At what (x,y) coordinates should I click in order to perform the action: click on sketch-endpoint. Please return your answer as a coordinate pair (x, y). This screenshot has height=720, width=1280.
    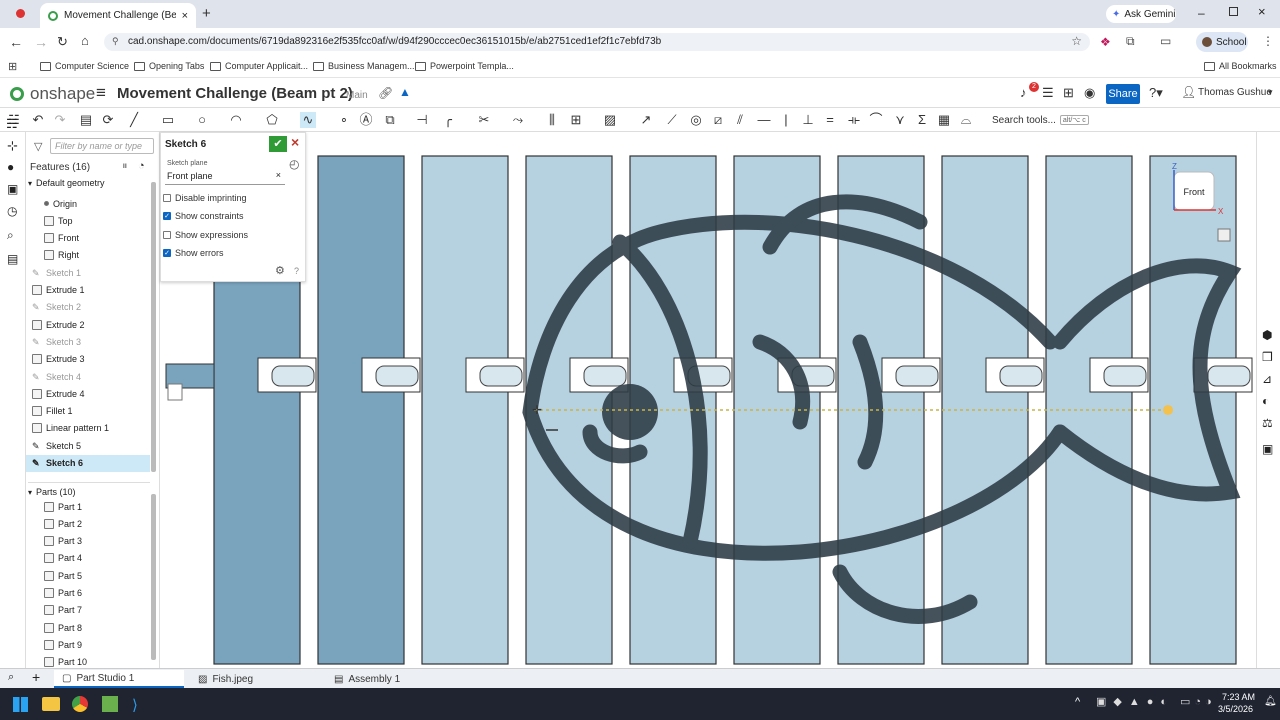
    Looking at the image, I should click on (1168, 410).